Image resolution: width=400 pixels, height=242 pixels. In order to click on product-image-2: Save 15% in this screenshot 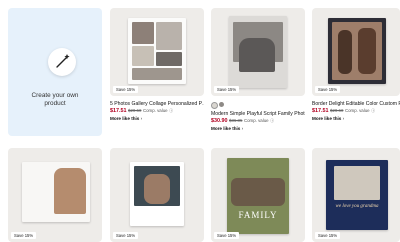, I will do `click(258, 52)`.